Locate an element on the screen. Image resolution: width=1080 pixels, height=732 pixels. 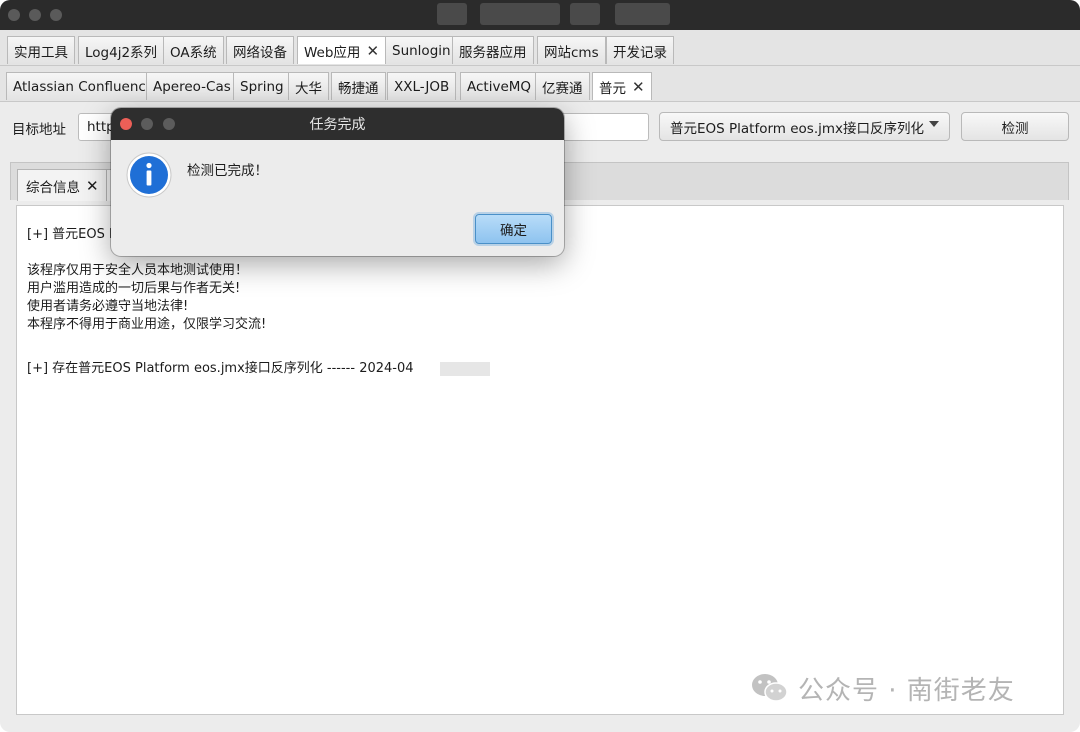
tab-label: 服务器应用 is located at coordinates (493, 52).